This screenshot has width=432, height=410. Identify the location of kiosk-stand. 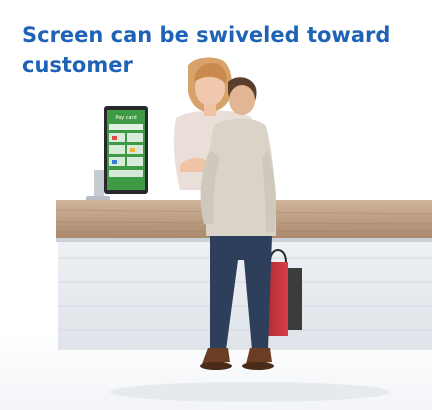
(99, 184).